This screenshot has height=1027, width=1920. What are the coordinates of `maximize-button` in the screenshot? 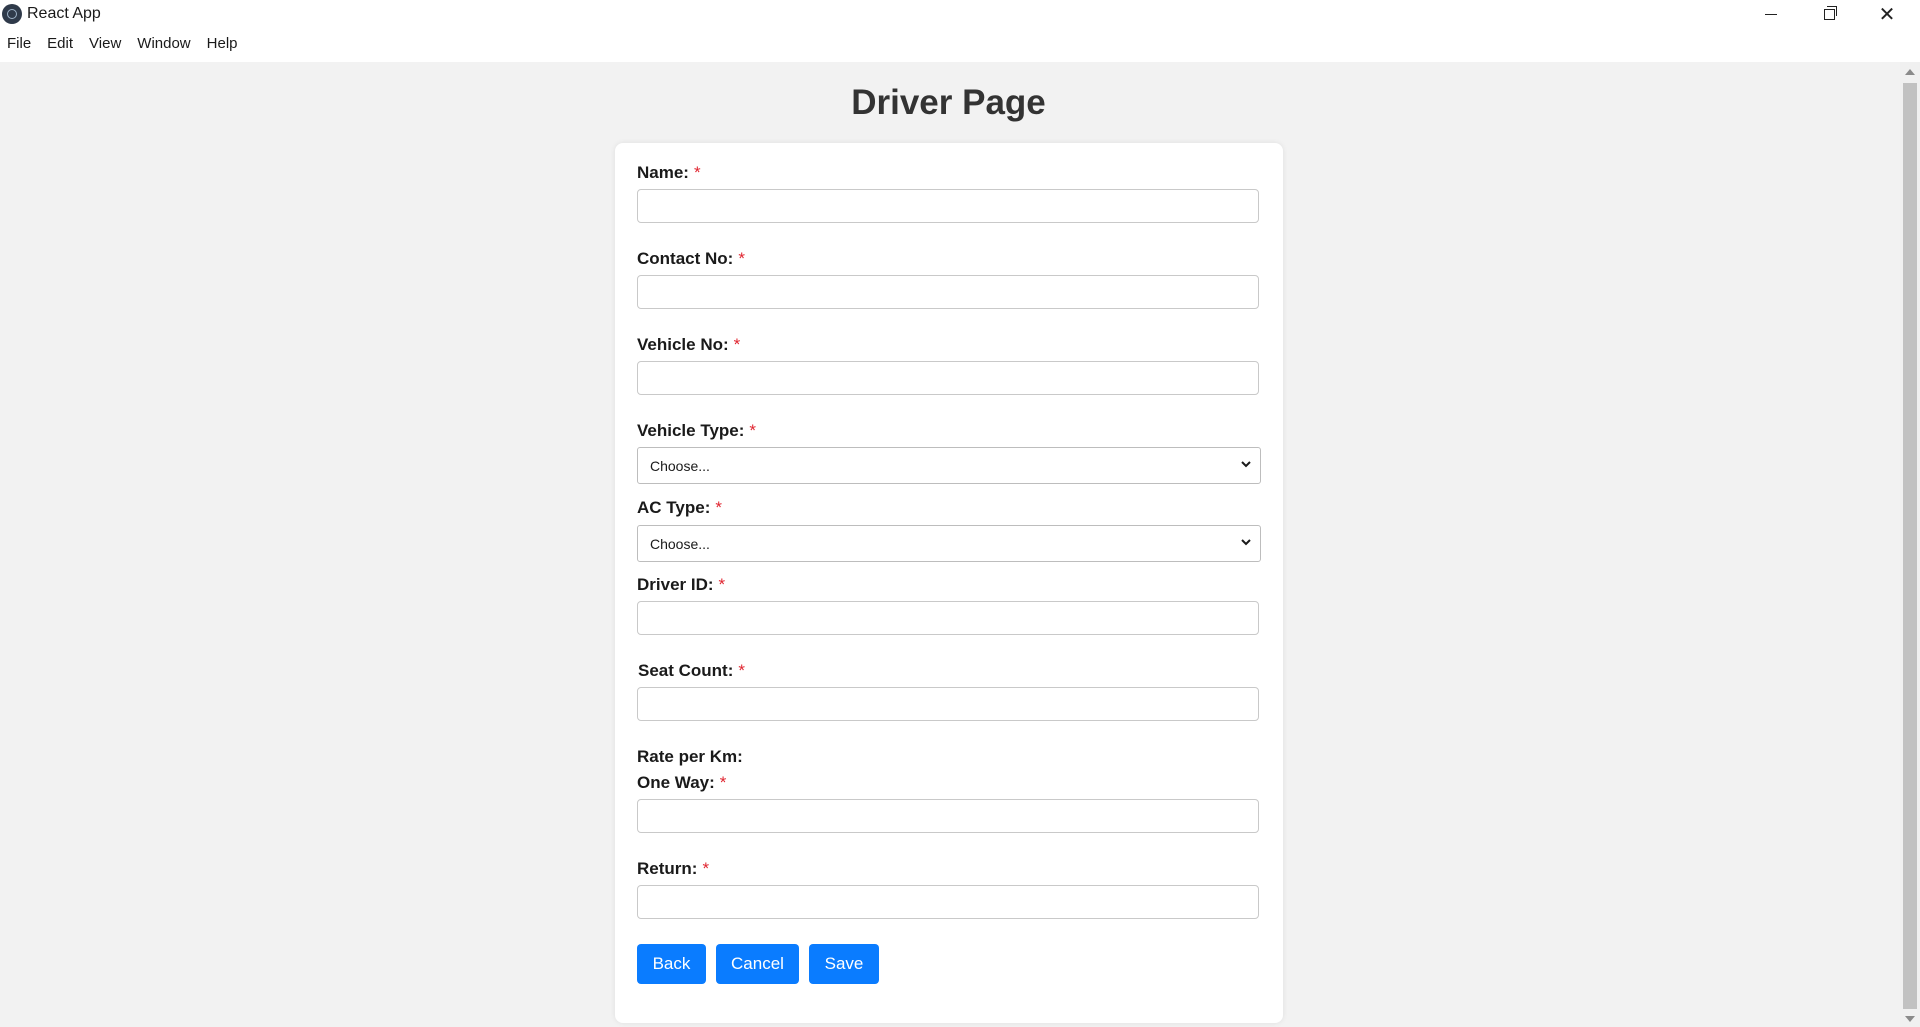 It's located at (1829, 14).